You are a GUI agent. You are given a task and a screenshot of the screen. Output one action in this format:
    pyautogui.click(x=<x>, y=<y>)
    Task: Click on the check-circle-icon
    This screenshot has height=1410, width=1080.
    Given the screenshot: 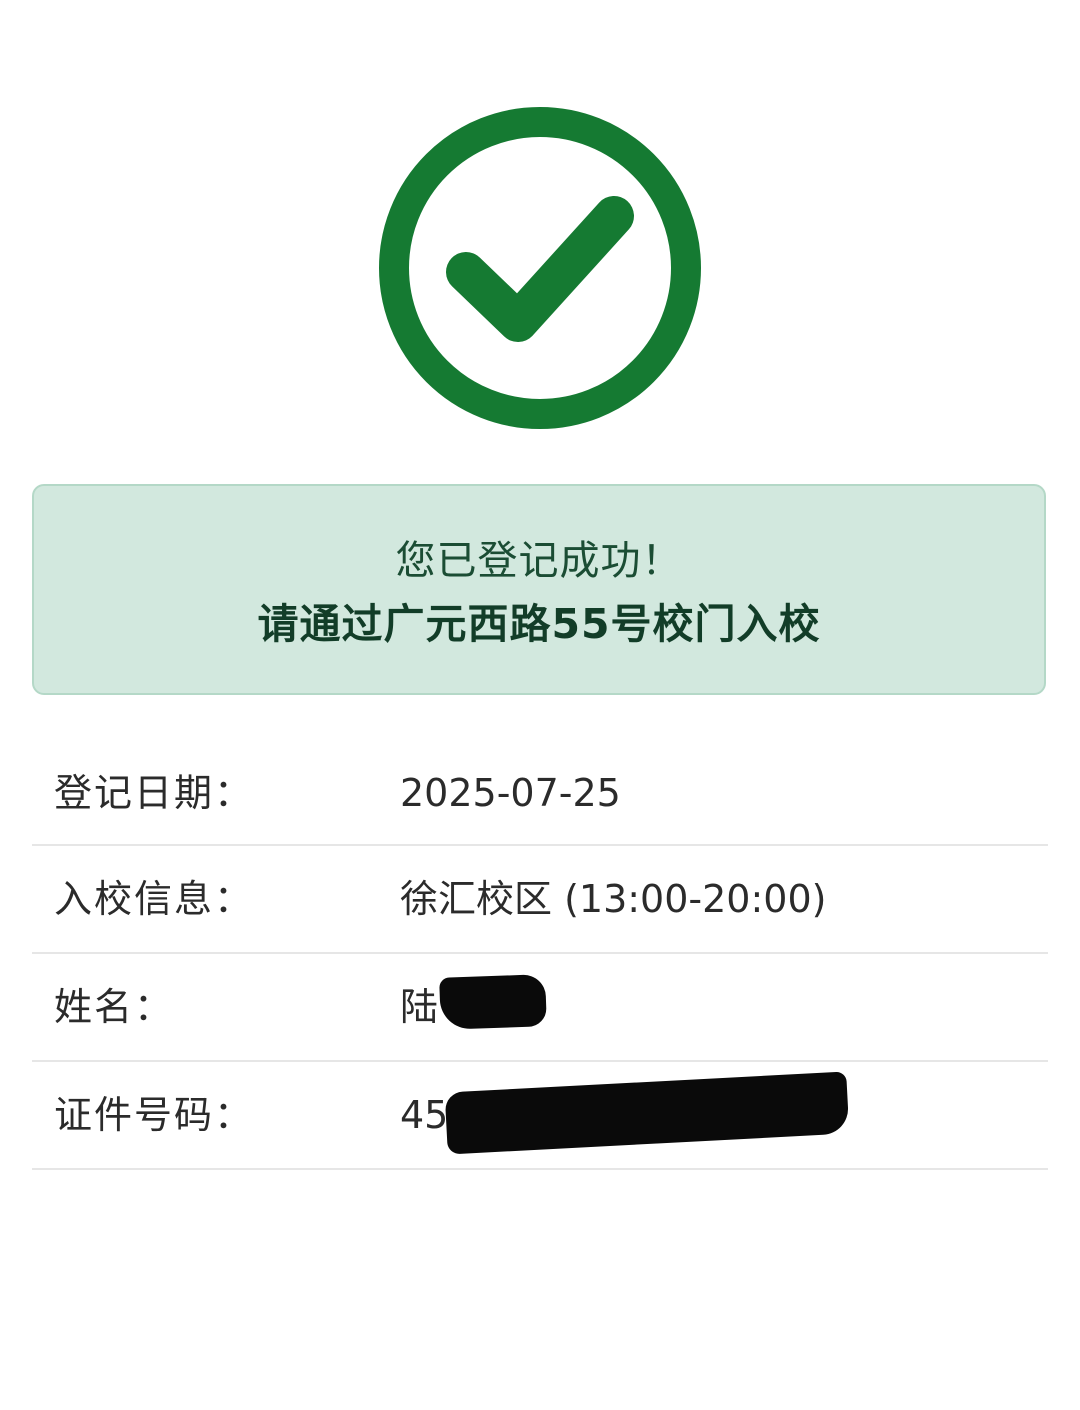 What is the action you would take?
    pyautogui.click(x=540, y=268)
    